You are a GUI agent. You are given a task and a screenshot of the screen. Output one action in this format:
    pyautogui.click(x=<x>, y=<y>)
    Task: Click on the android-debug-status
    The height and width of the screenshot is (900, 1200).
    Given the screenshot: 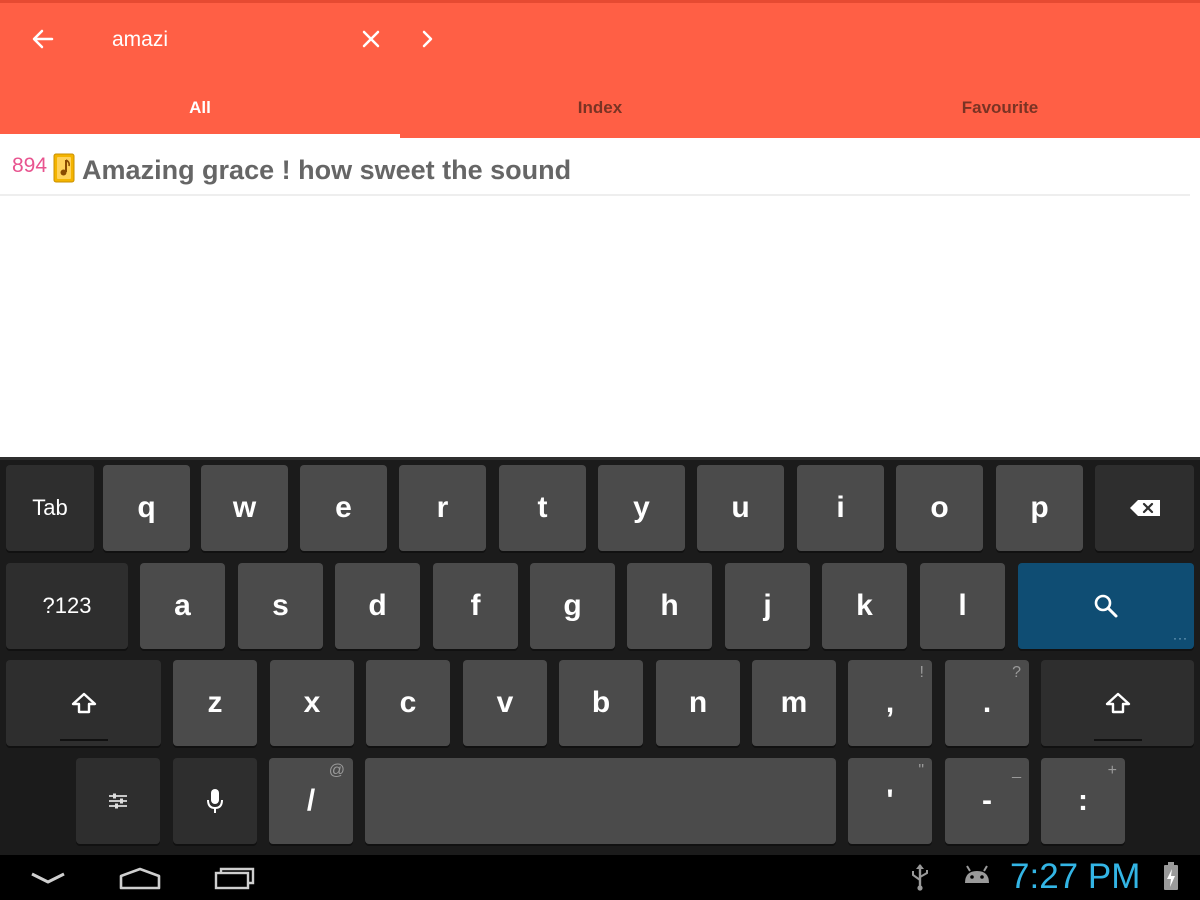 What is the action you would take?
    pyautogui.click(x=977, y=876)
    